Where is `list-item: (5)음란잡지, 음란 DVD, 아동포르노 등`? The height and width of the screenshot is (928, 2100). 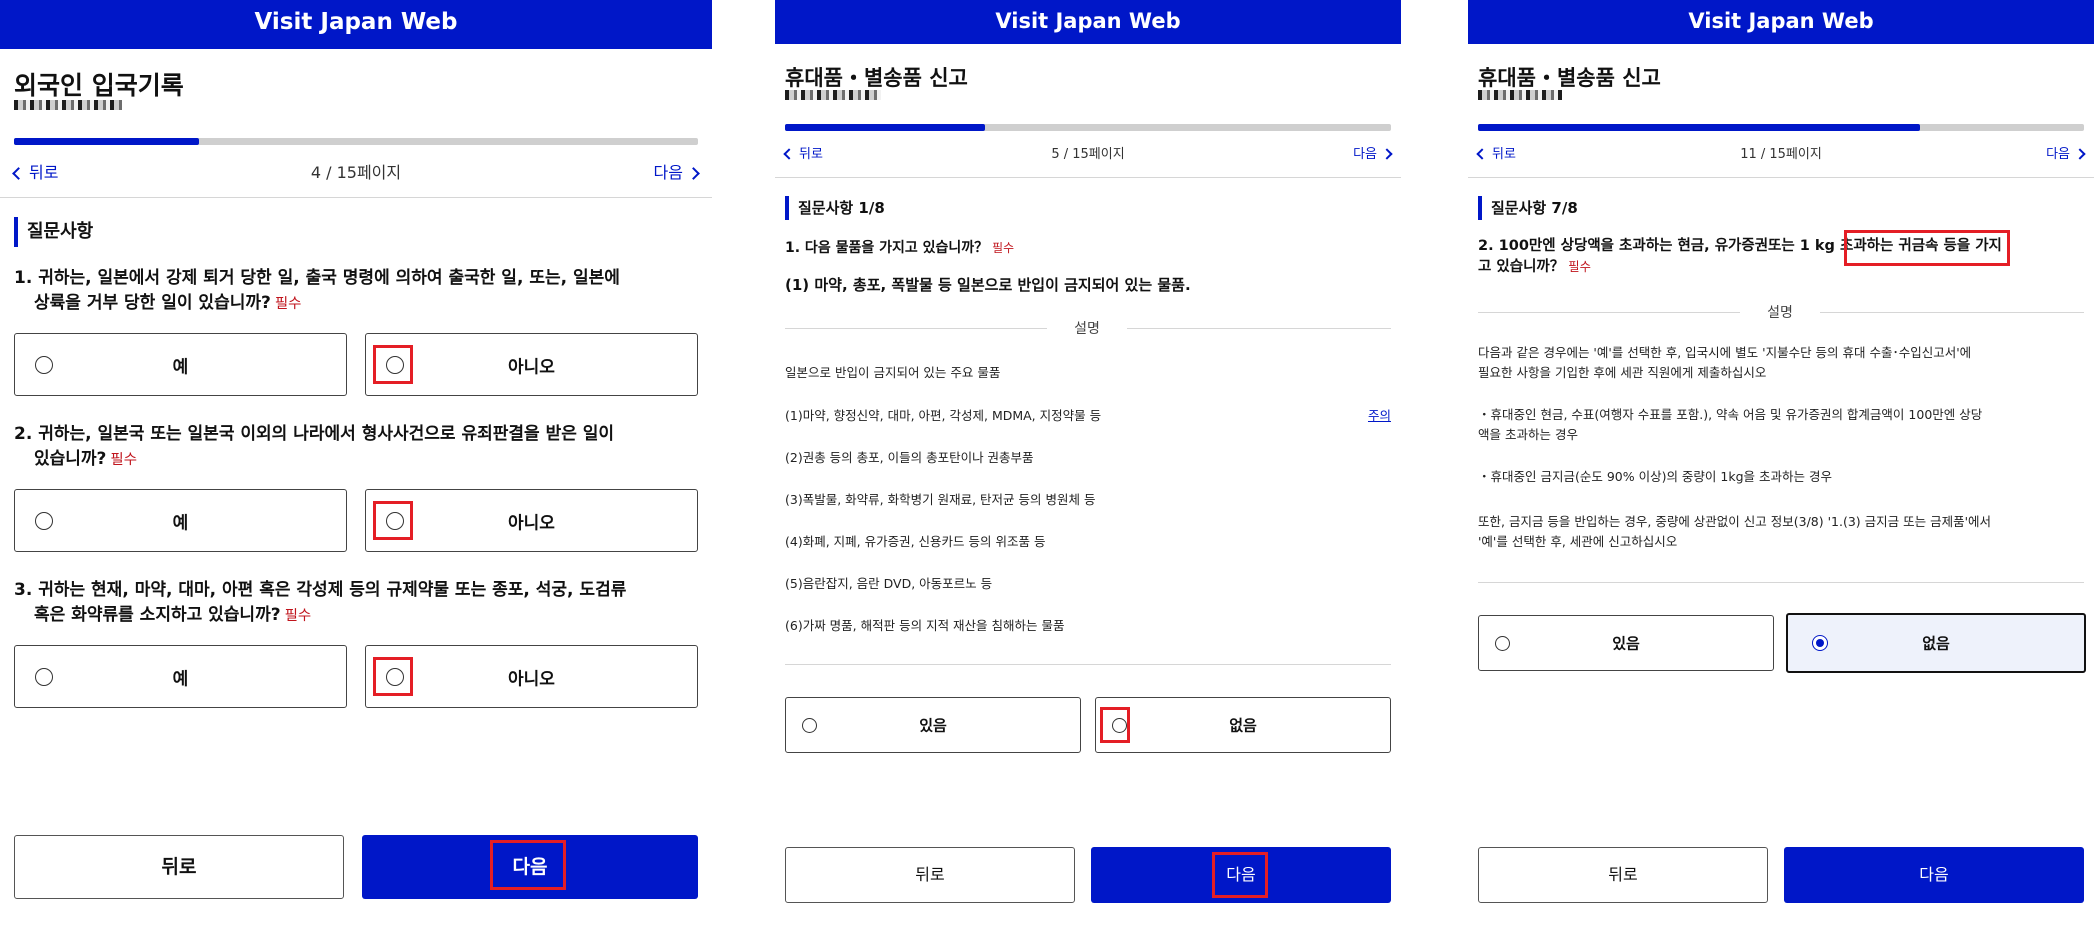
list-item: (5)음란잡지, 음란 DVD, 아동포르노 등 is located at coordinates (889, 583).